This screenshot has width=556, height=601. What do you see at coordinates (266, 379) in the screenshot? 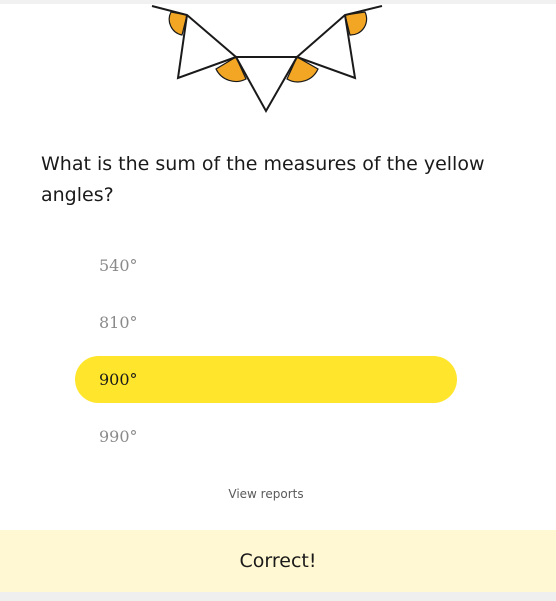
I see `option-900-selected: 900°` at bounding box center [266, 379].